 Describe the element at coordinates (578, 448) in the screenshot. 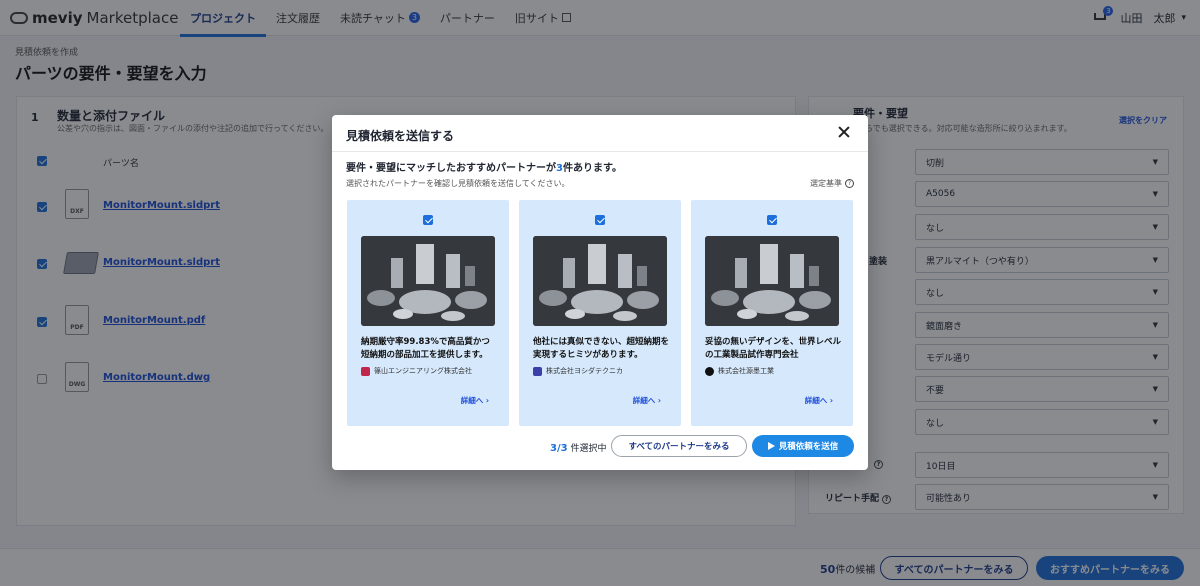

I see `selected-count: 3/3 件選択中` at that location.